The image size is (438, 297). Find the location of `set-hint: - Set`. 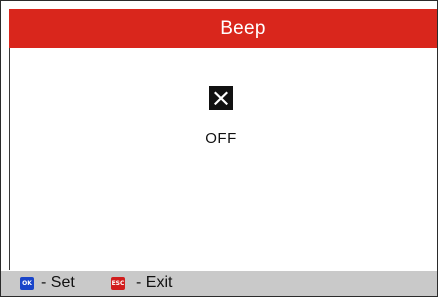

set-hint: - Set is located at coordinates (58, 282).